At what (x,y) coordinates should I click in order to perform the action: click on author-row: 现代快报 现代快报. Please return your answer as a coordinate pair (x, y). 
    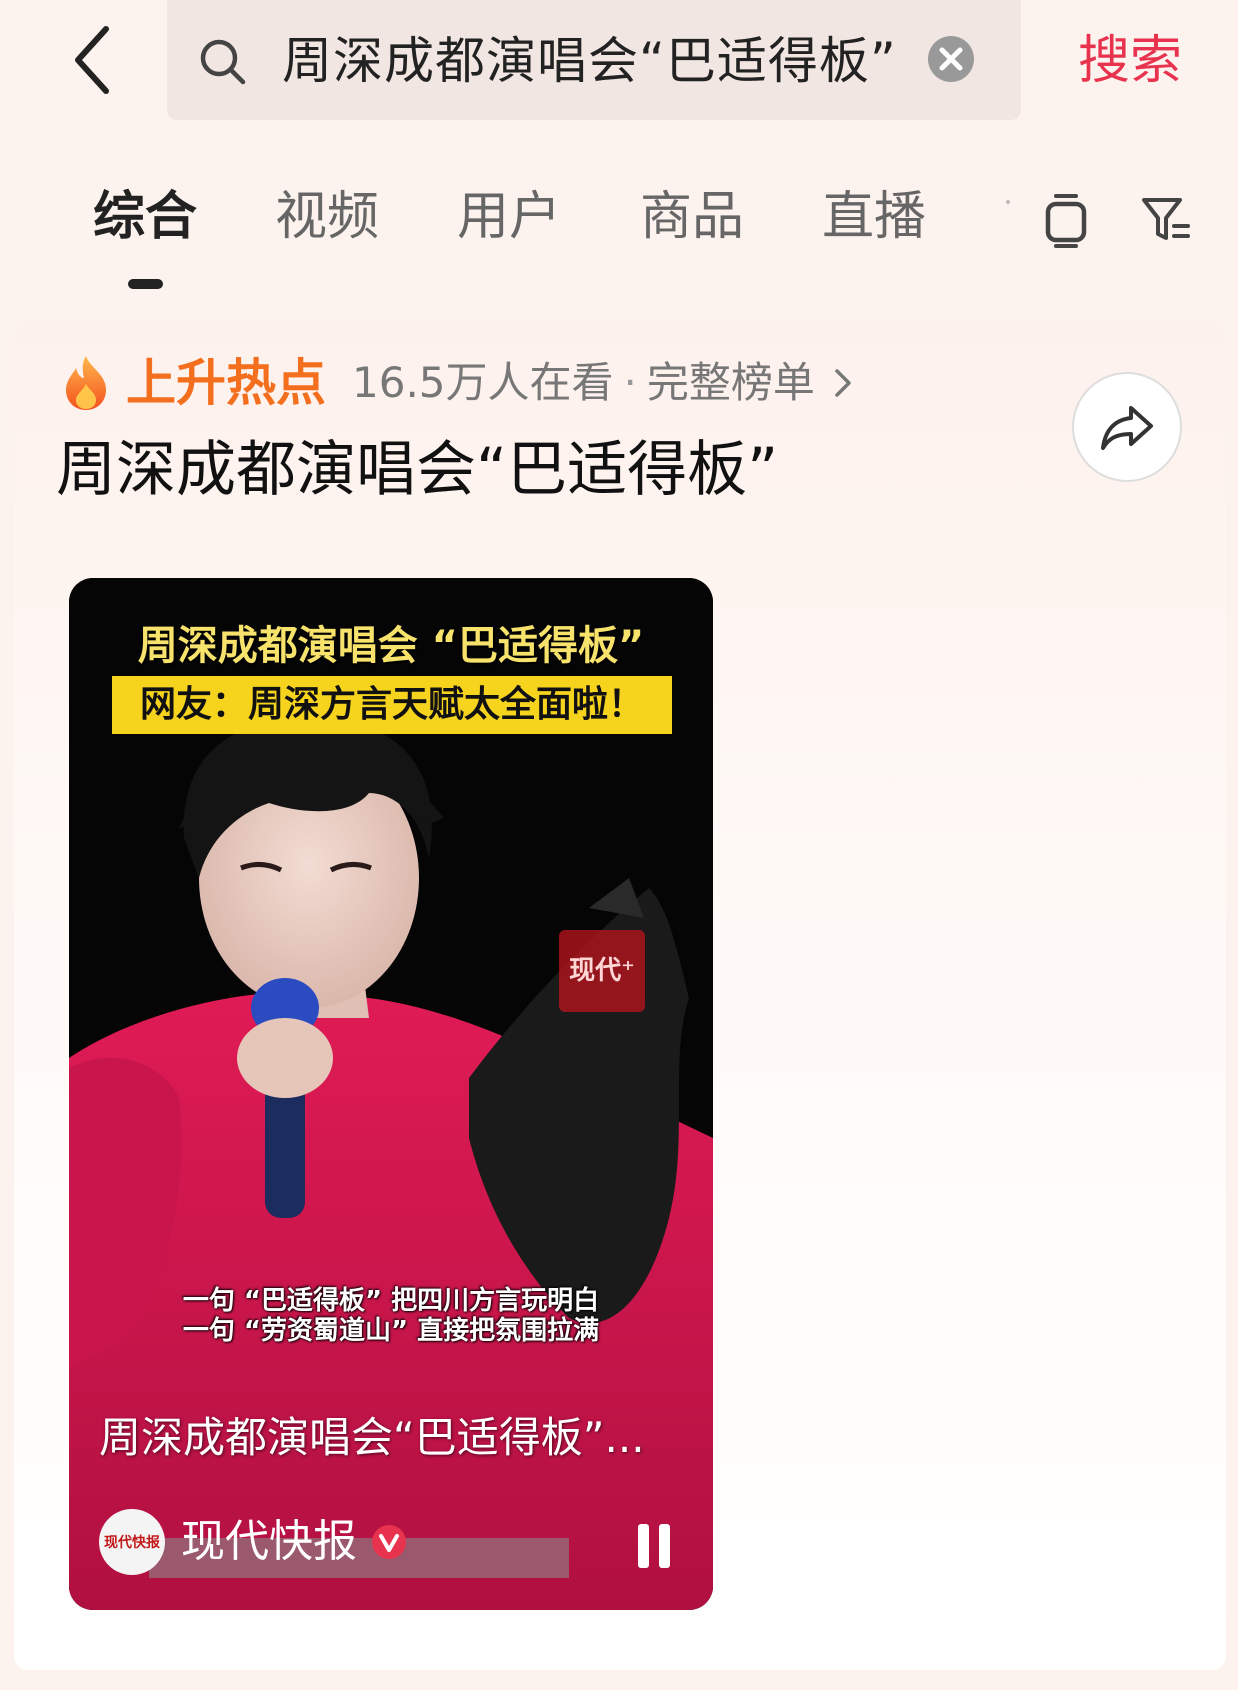
    Looking at the image, I should click on (253, 1542).